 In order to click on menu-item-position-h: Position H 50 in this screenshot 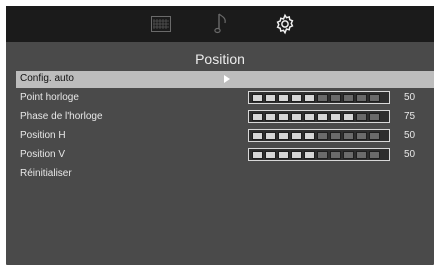, I will do `click(225, 136)`.